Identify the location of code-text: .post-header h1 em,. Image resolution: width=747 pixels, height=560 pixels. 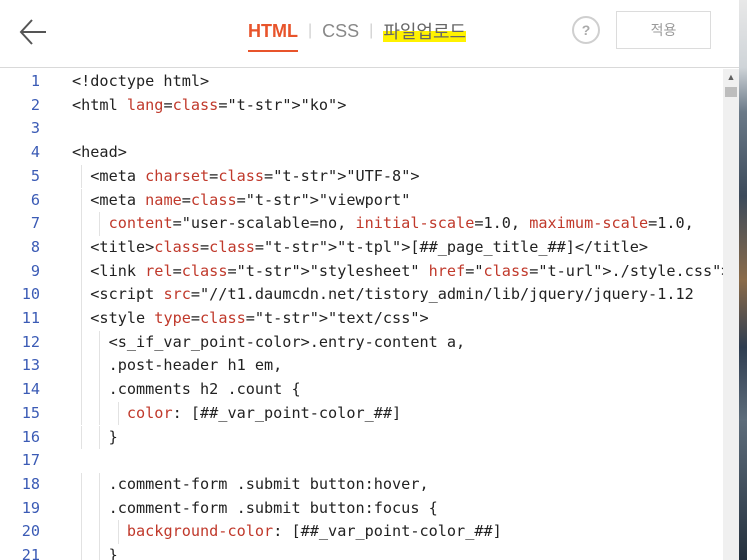
(177, 365).